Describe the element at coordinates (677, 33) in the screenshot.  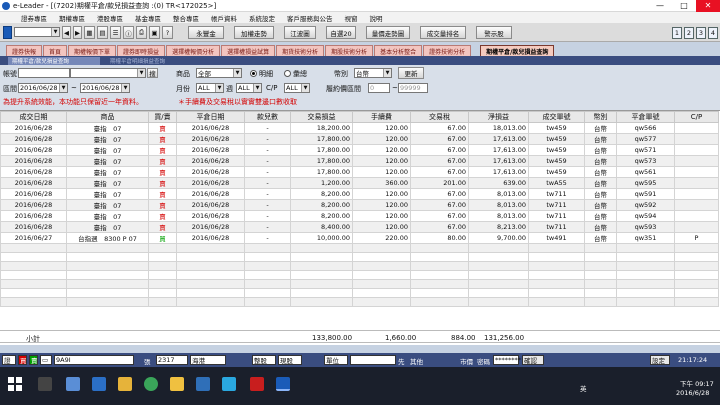
I see `page-button: 1` at that location.